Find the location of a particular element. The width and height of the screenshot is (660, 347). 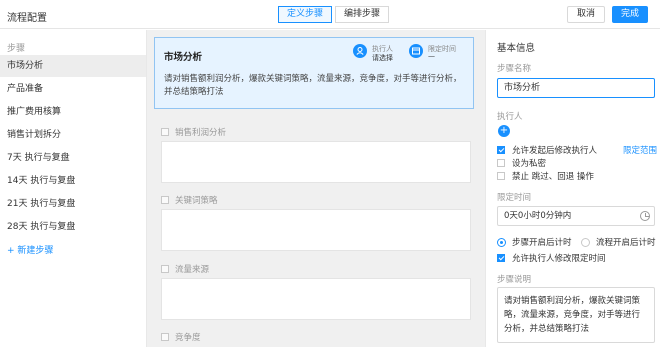

time-limit-input: 0天0小时0分钟内 is located at coordinates (576, 216).